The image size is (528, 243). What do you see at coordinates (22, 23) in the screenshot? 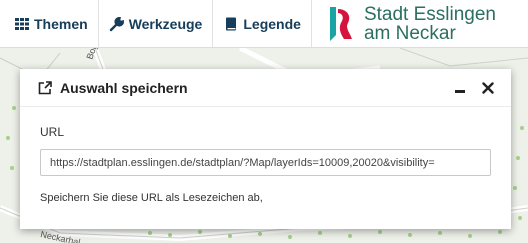
I see `grid-icon` at bounding box center [22, 23].